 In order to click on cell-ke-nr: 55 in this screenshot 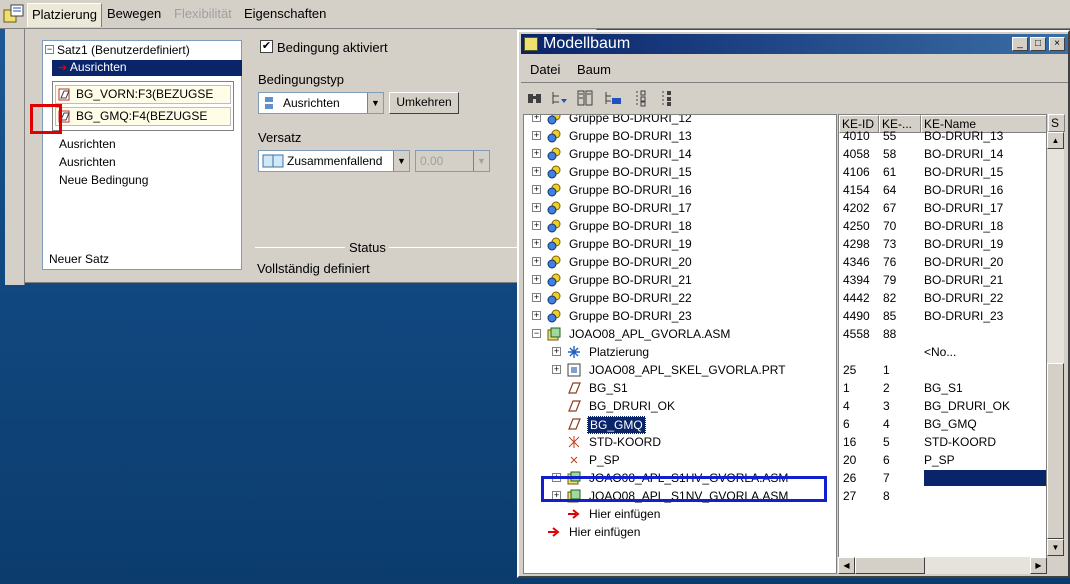, I will do `click(890, 136)`.